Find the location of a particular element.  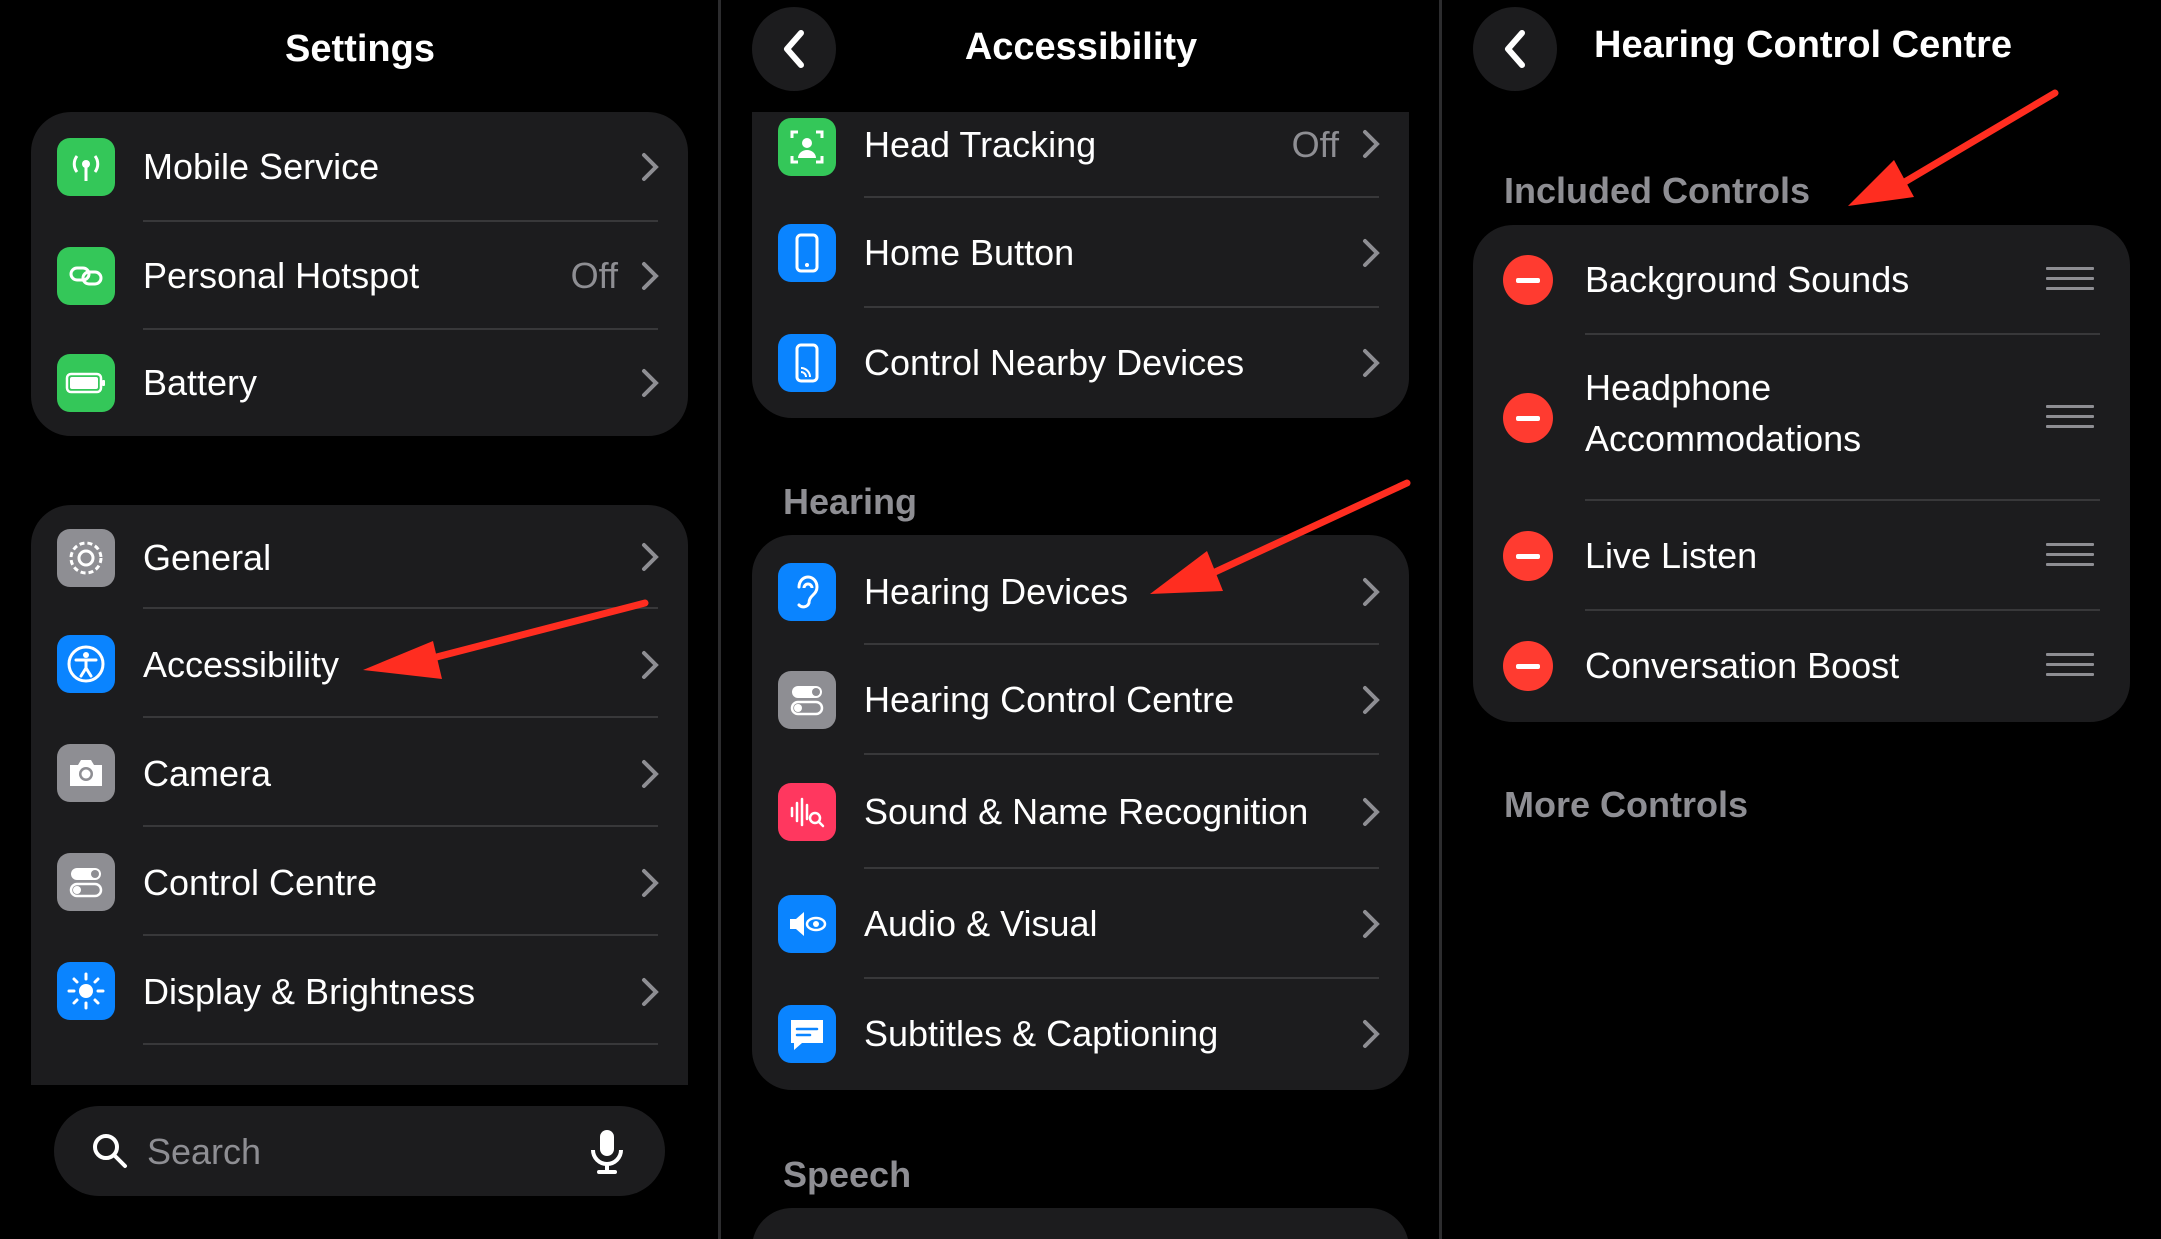

settings-row-personal-hotspot: Personal Hotspot Off is located at coordinates (359, 276).